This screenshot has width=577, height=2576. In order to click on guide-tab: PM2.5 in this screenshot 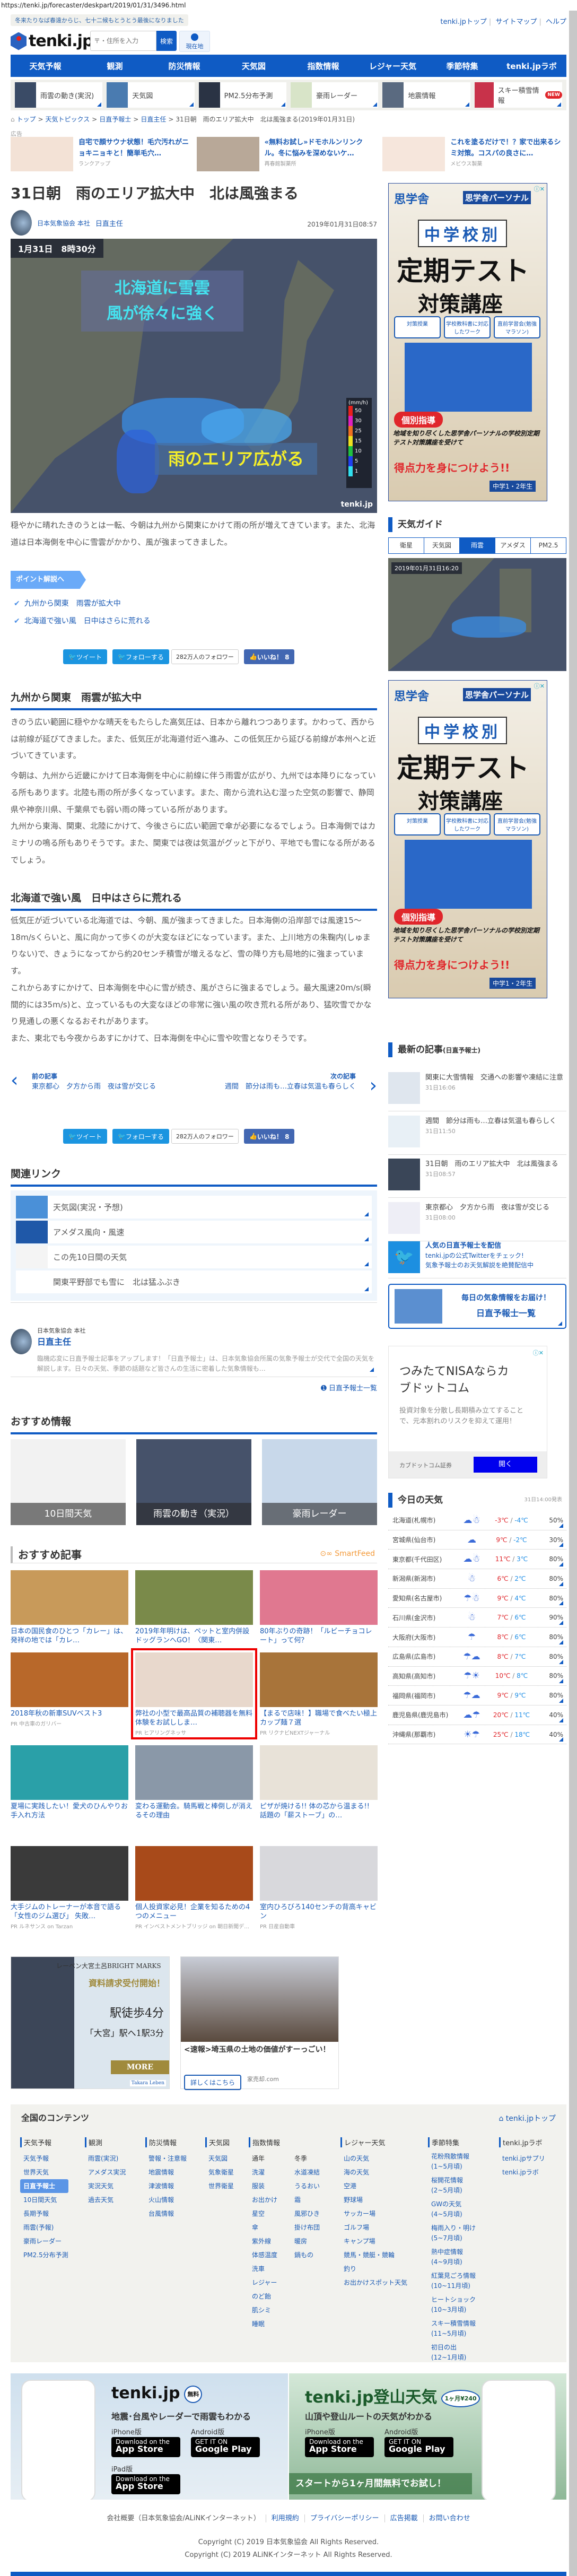, I will do `click(548, 545)`.